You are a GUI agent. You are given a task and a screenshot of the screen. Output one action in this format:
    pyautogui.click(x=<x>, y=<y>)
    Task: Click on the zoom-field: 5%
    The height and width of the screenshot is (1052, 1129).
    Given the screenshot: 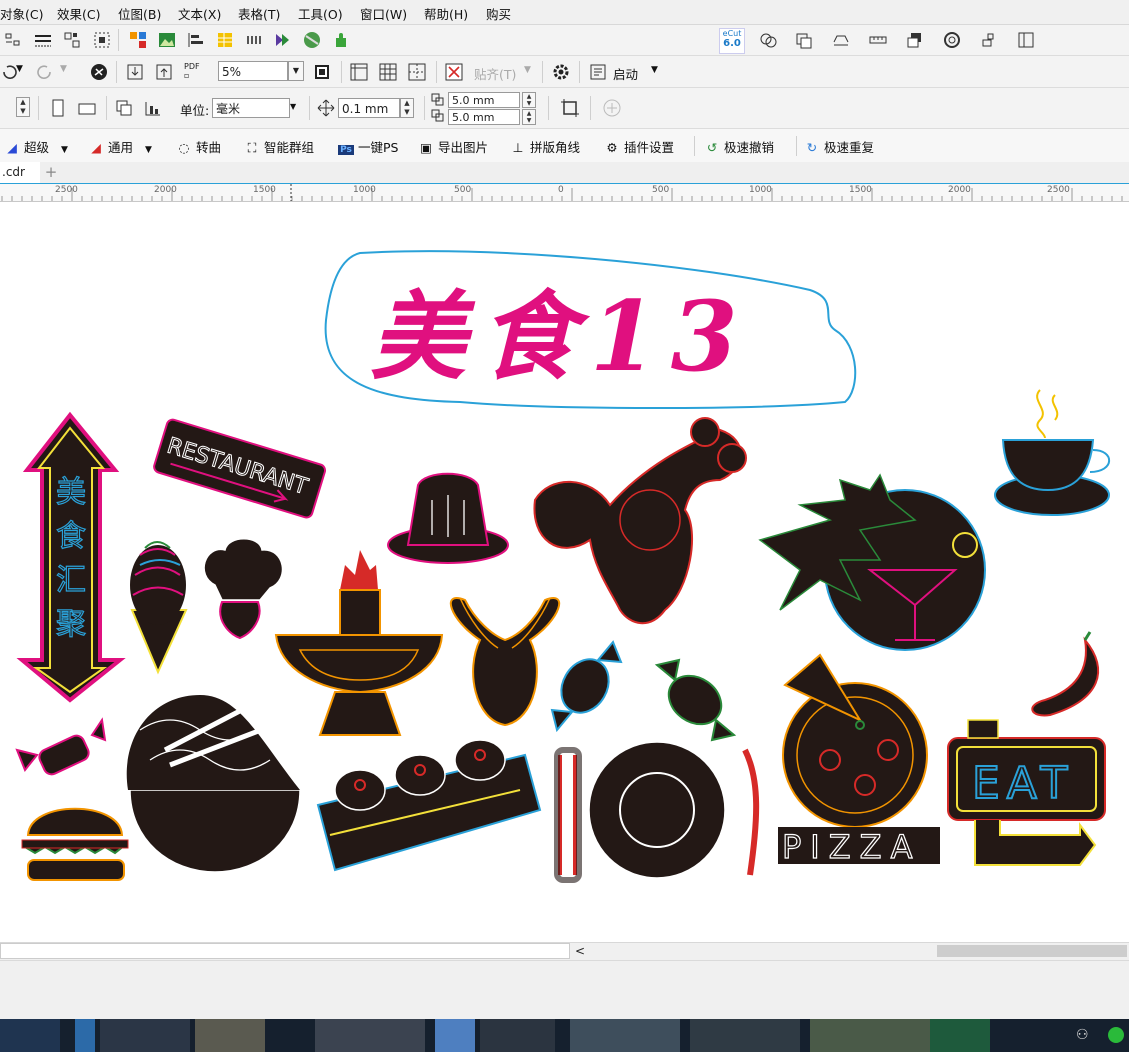 What is the action you would take?
    pyautogui.click(x=253, y=71)
    